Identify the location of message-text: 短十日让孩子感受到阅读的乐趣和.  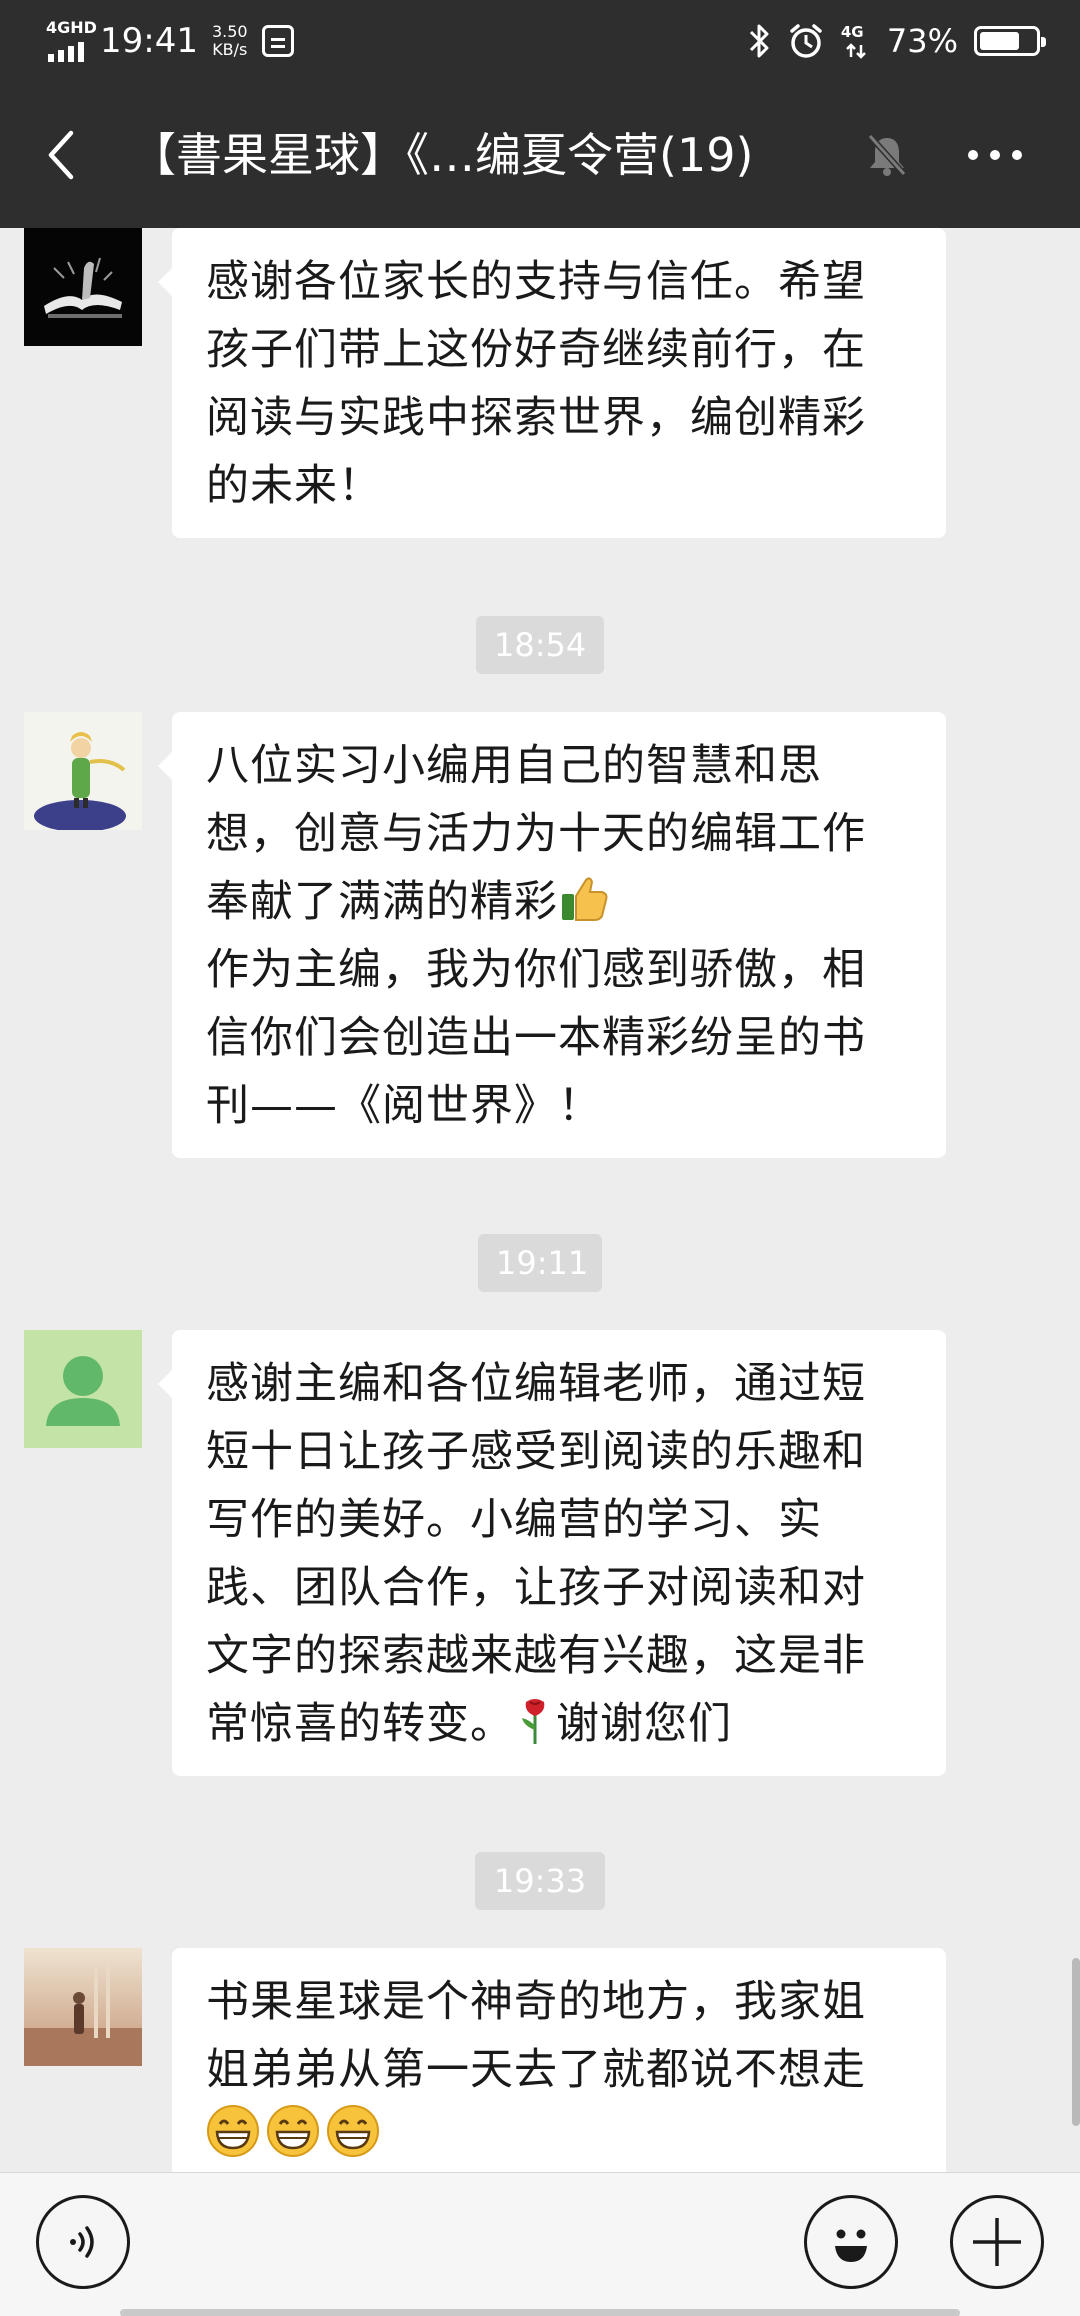
(536, 1452).